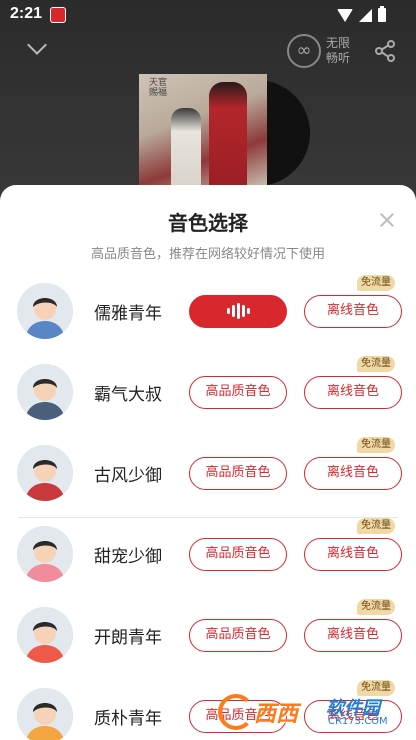  What do you see at coordinates (208, 223) in the screenshot?
I see `sheet-title: 音色选择` at bounding box center [208, 223].